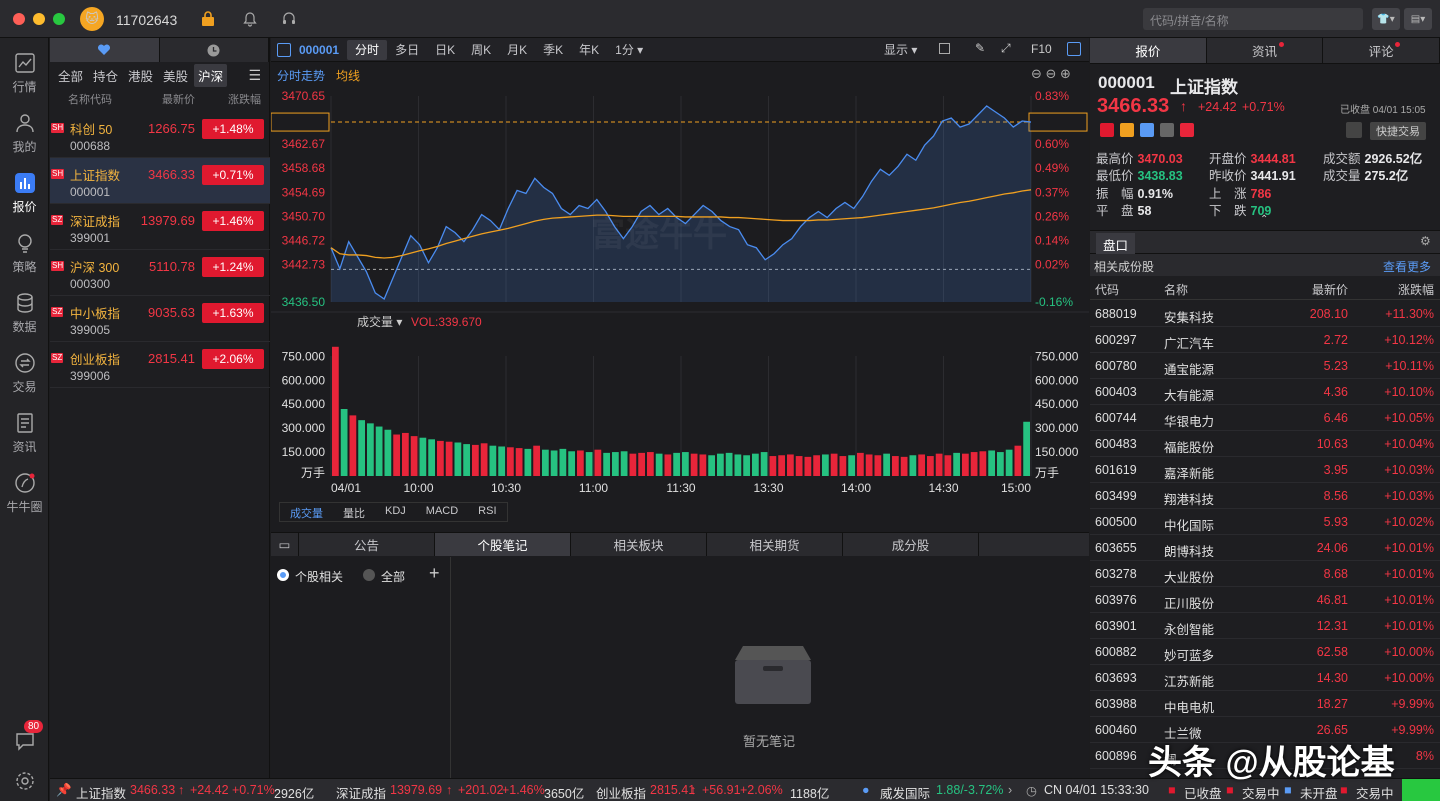  What do you see at coordinates (1265, 652) in the screenshot?
I see `component-row: 600882 妙可蓝多 62.58 +10.00%` at bounding box center [1265, 652].